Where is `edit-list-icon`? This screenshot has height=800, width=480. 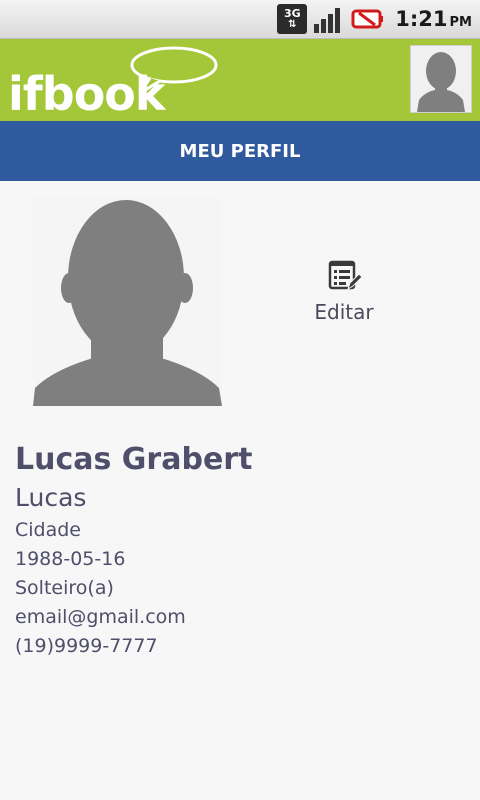 edit-list-icon is located at coordinates (345, 275).